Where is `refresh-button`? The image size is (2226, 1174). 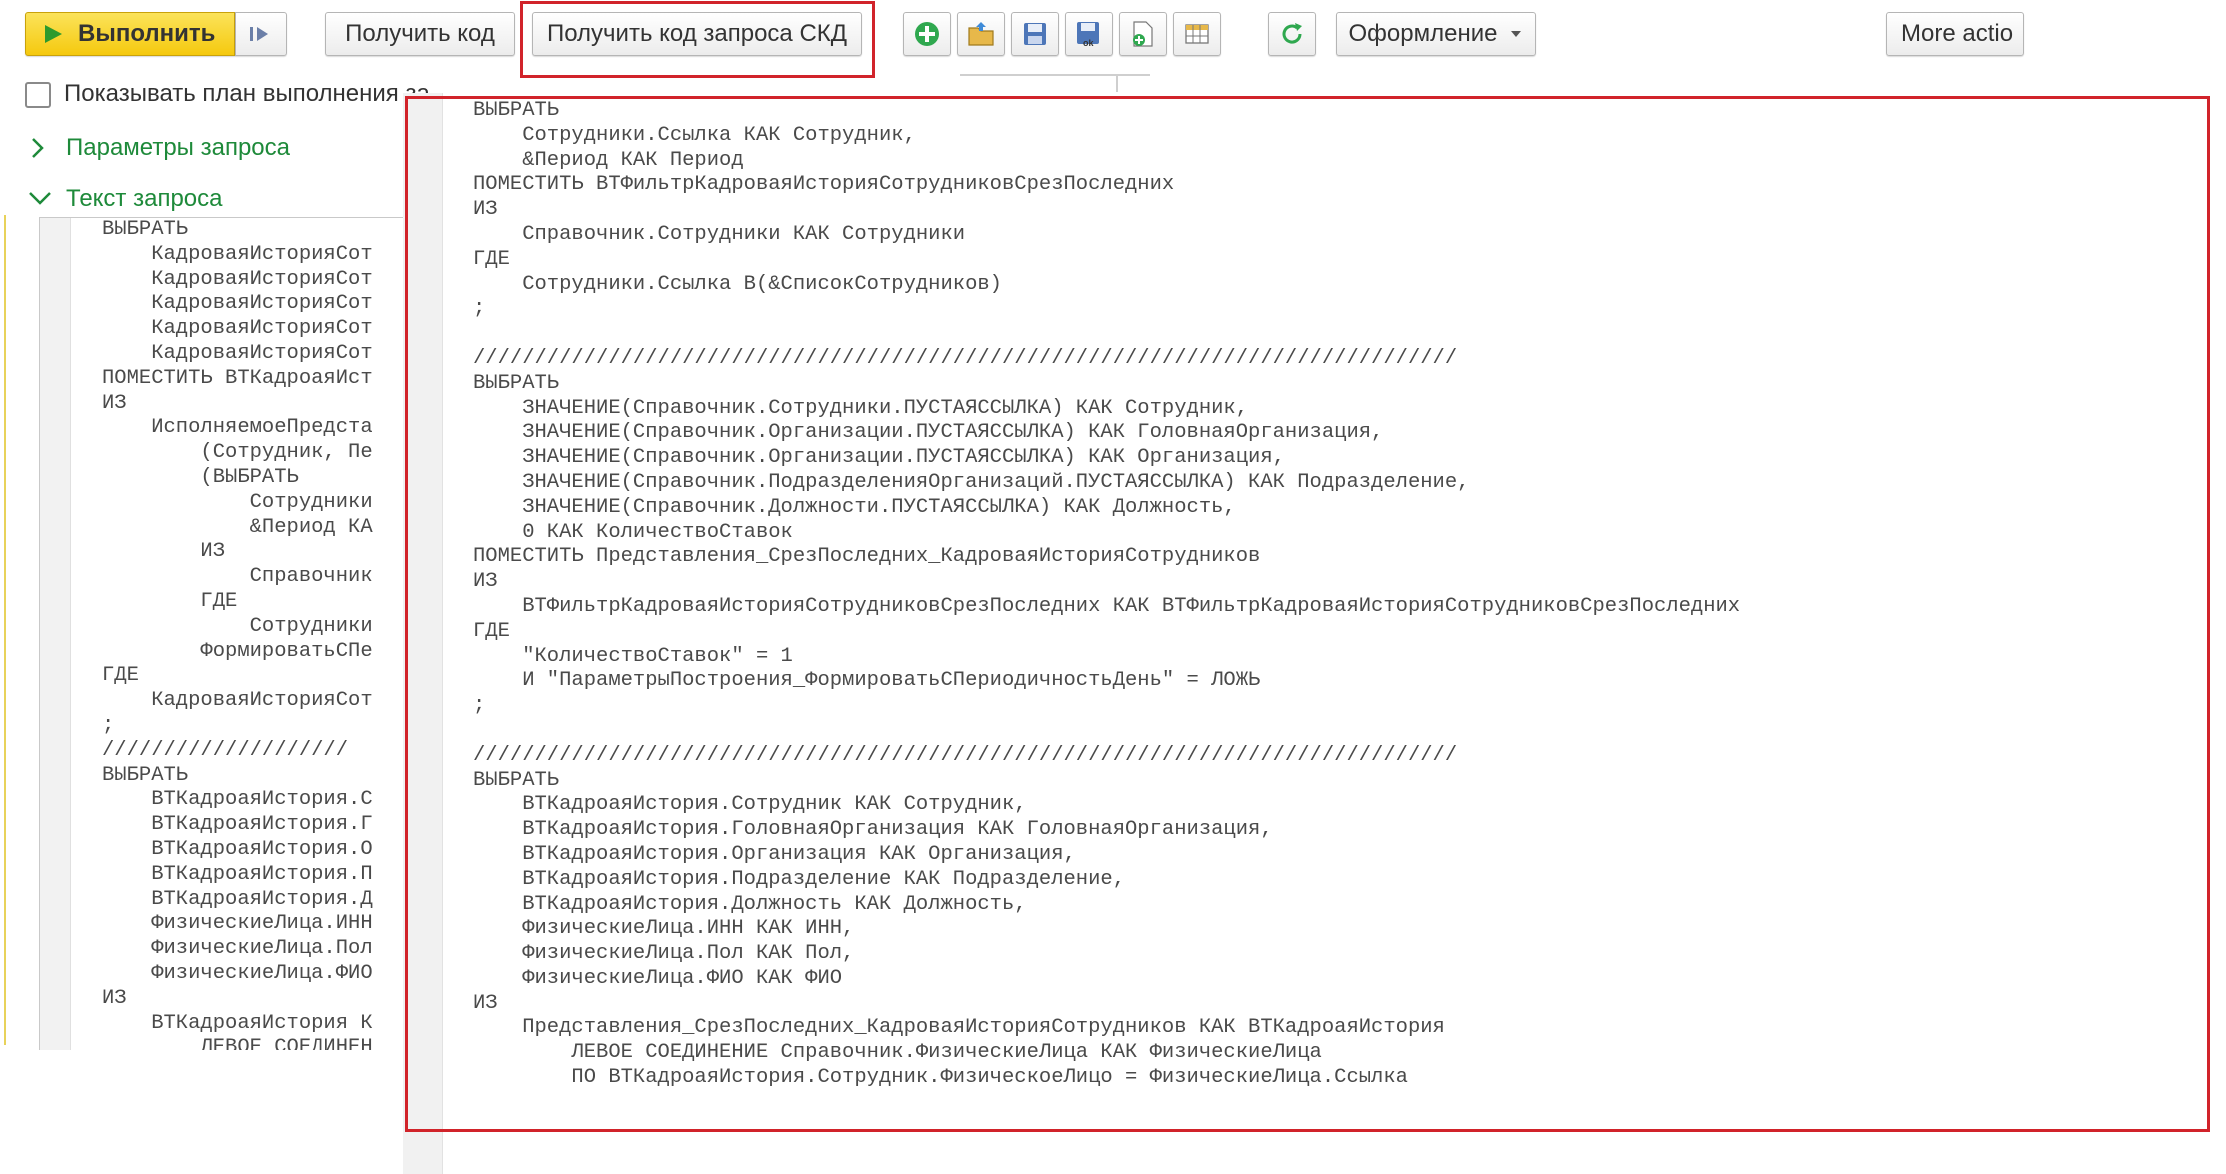 refresh-button is located at coordinates (1292, 34).